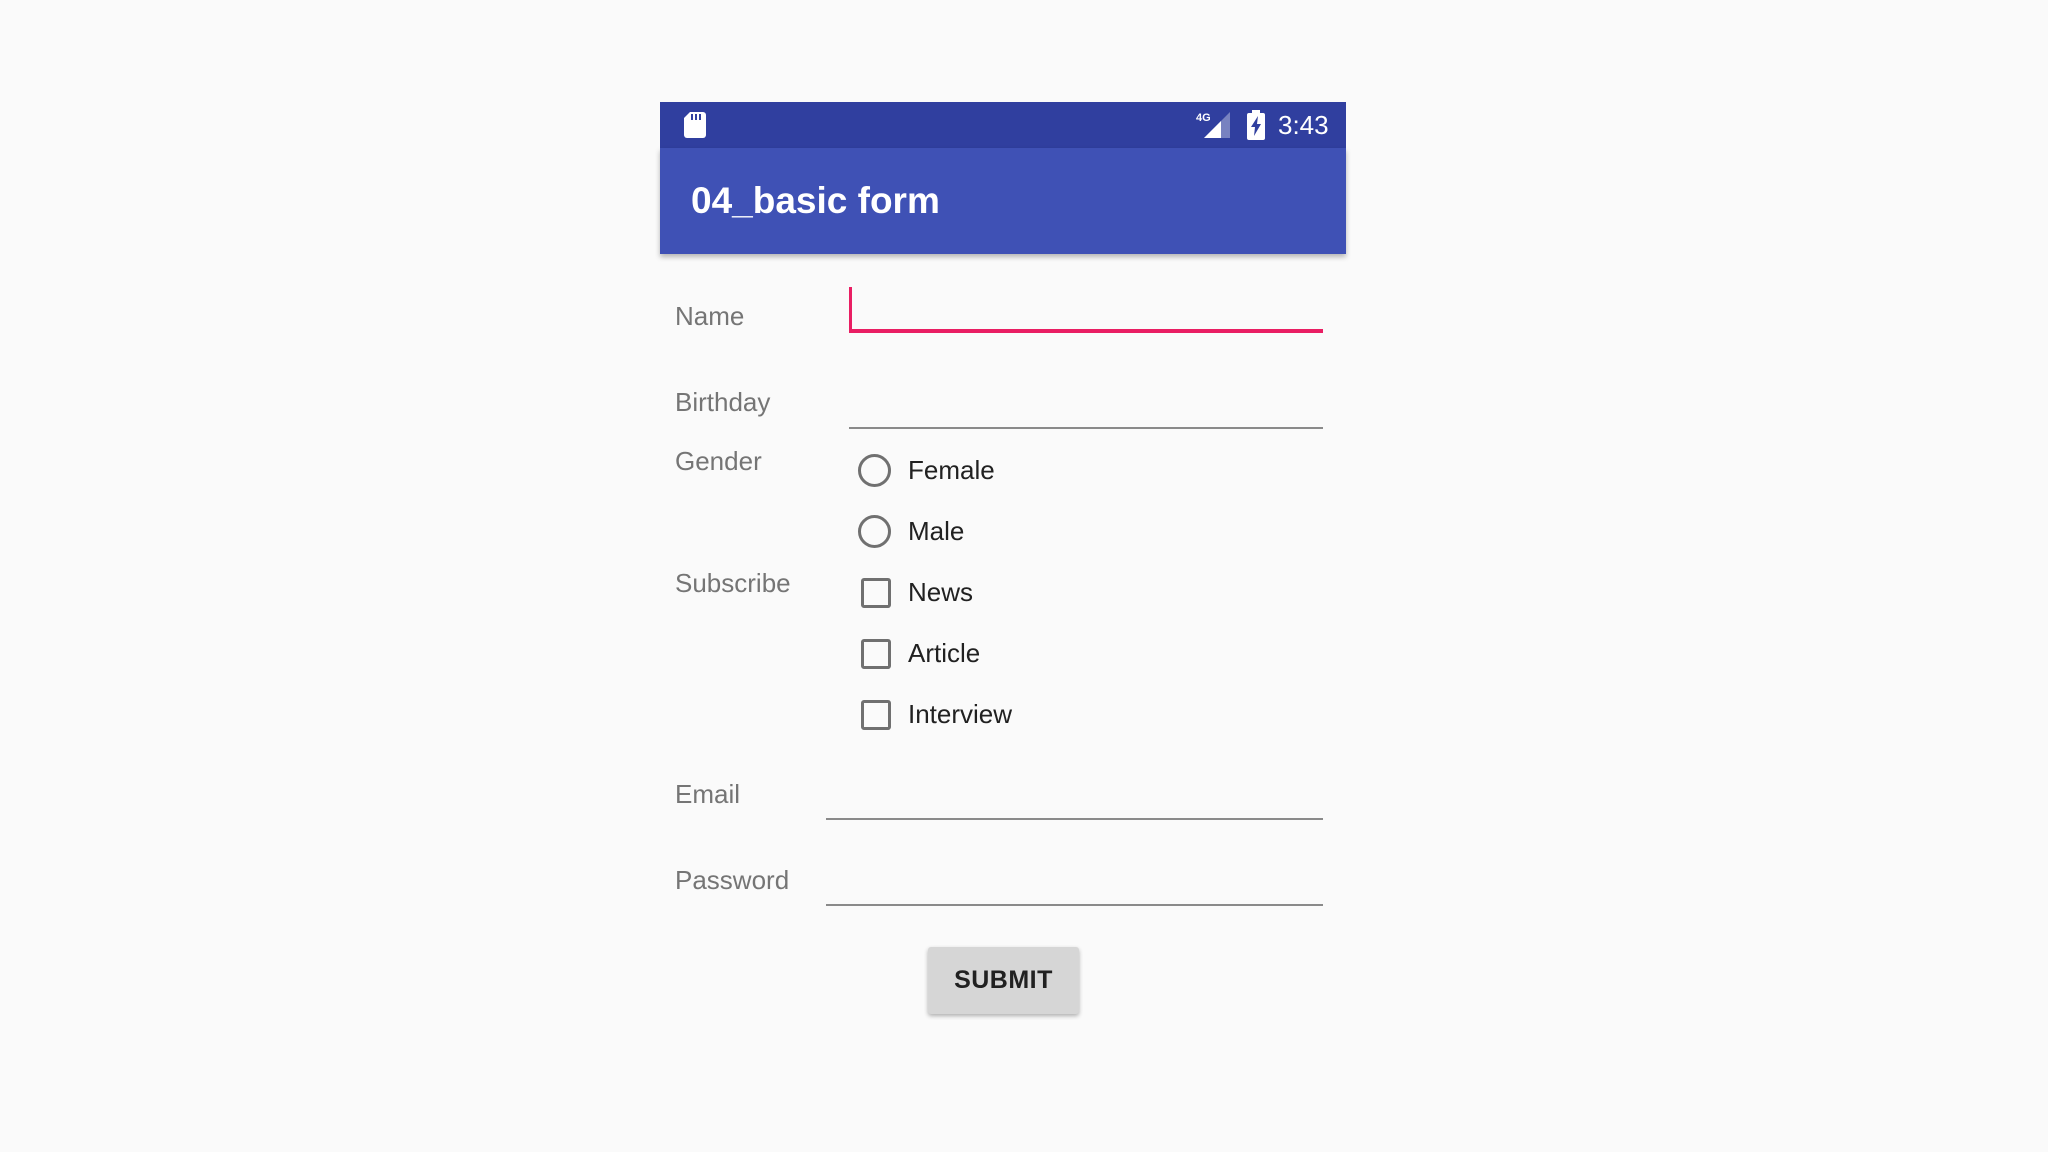 This screenshot has width=2048, height=1152. I want to click on gender-label: Gender, so click(718, 461).